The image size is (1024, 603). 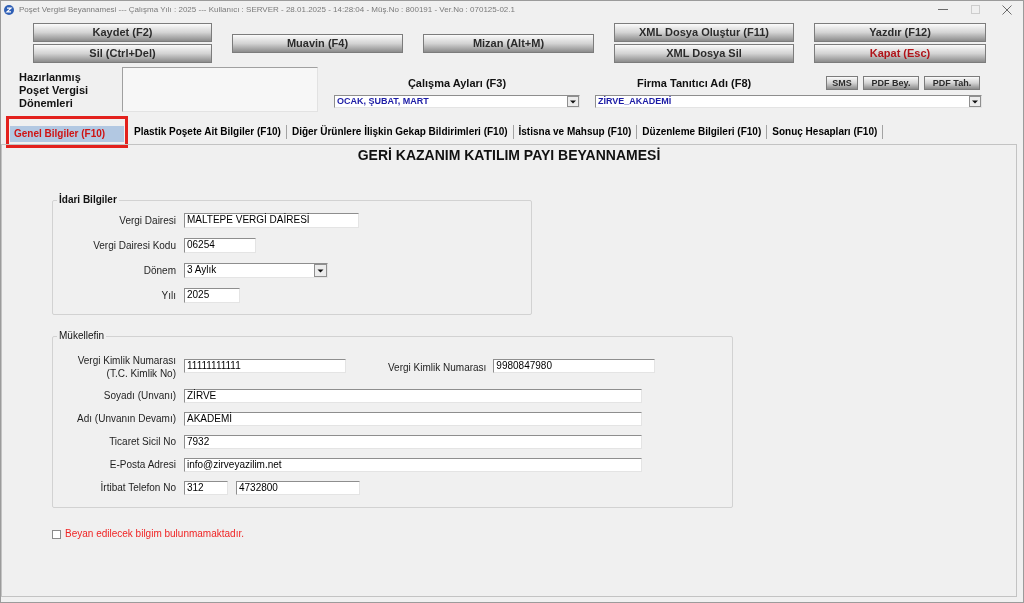 I want to click on tab: Sonuç Hesapları (F10), so click(x=825, y=132).